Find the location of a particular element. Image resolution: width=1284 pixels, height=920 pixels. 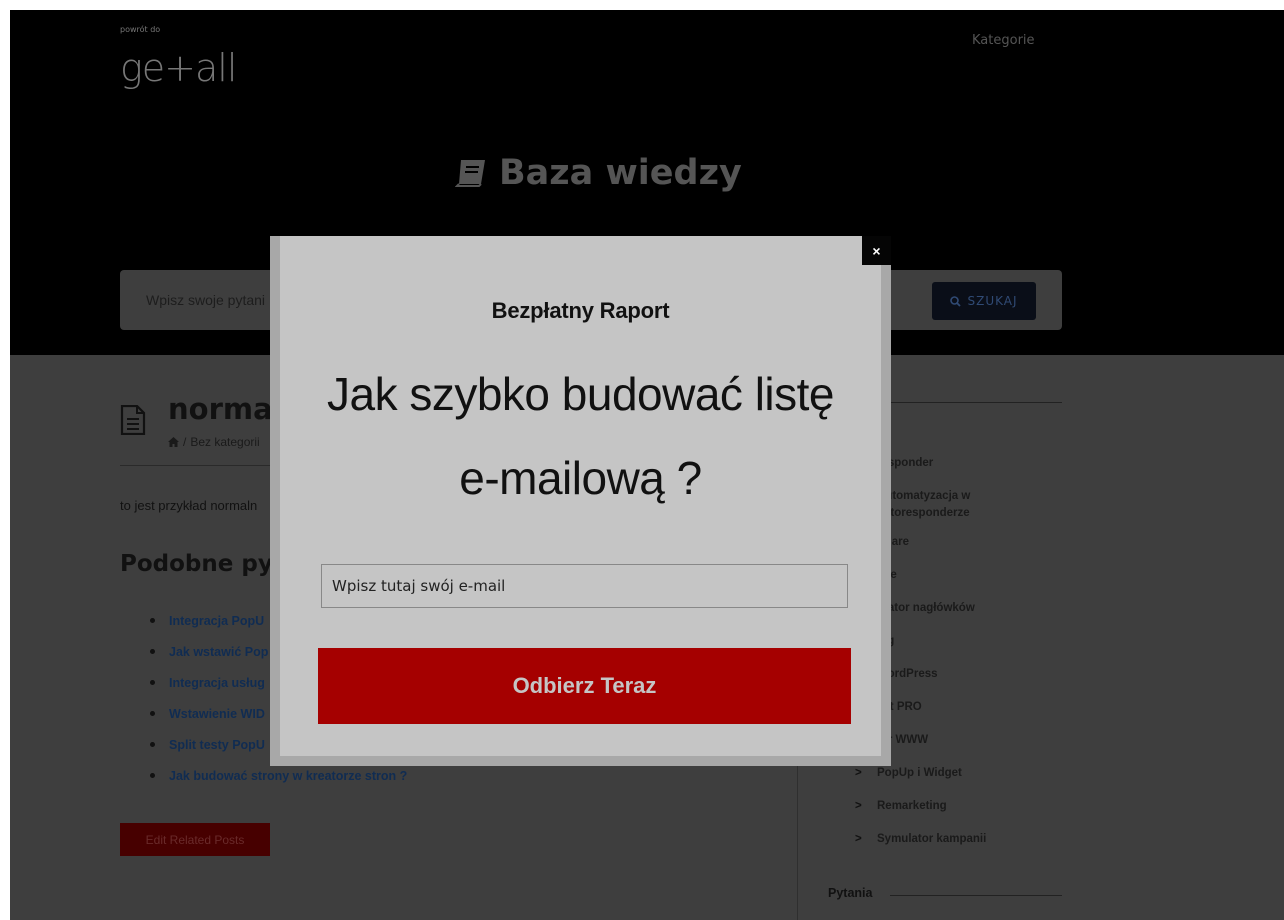

edit-related-posts-button: Edit Related Posts is located at coordinates (195, 839).